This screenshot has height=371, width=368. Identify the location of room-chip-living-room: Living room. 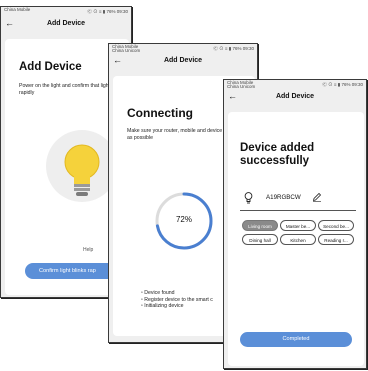
(260, 225).